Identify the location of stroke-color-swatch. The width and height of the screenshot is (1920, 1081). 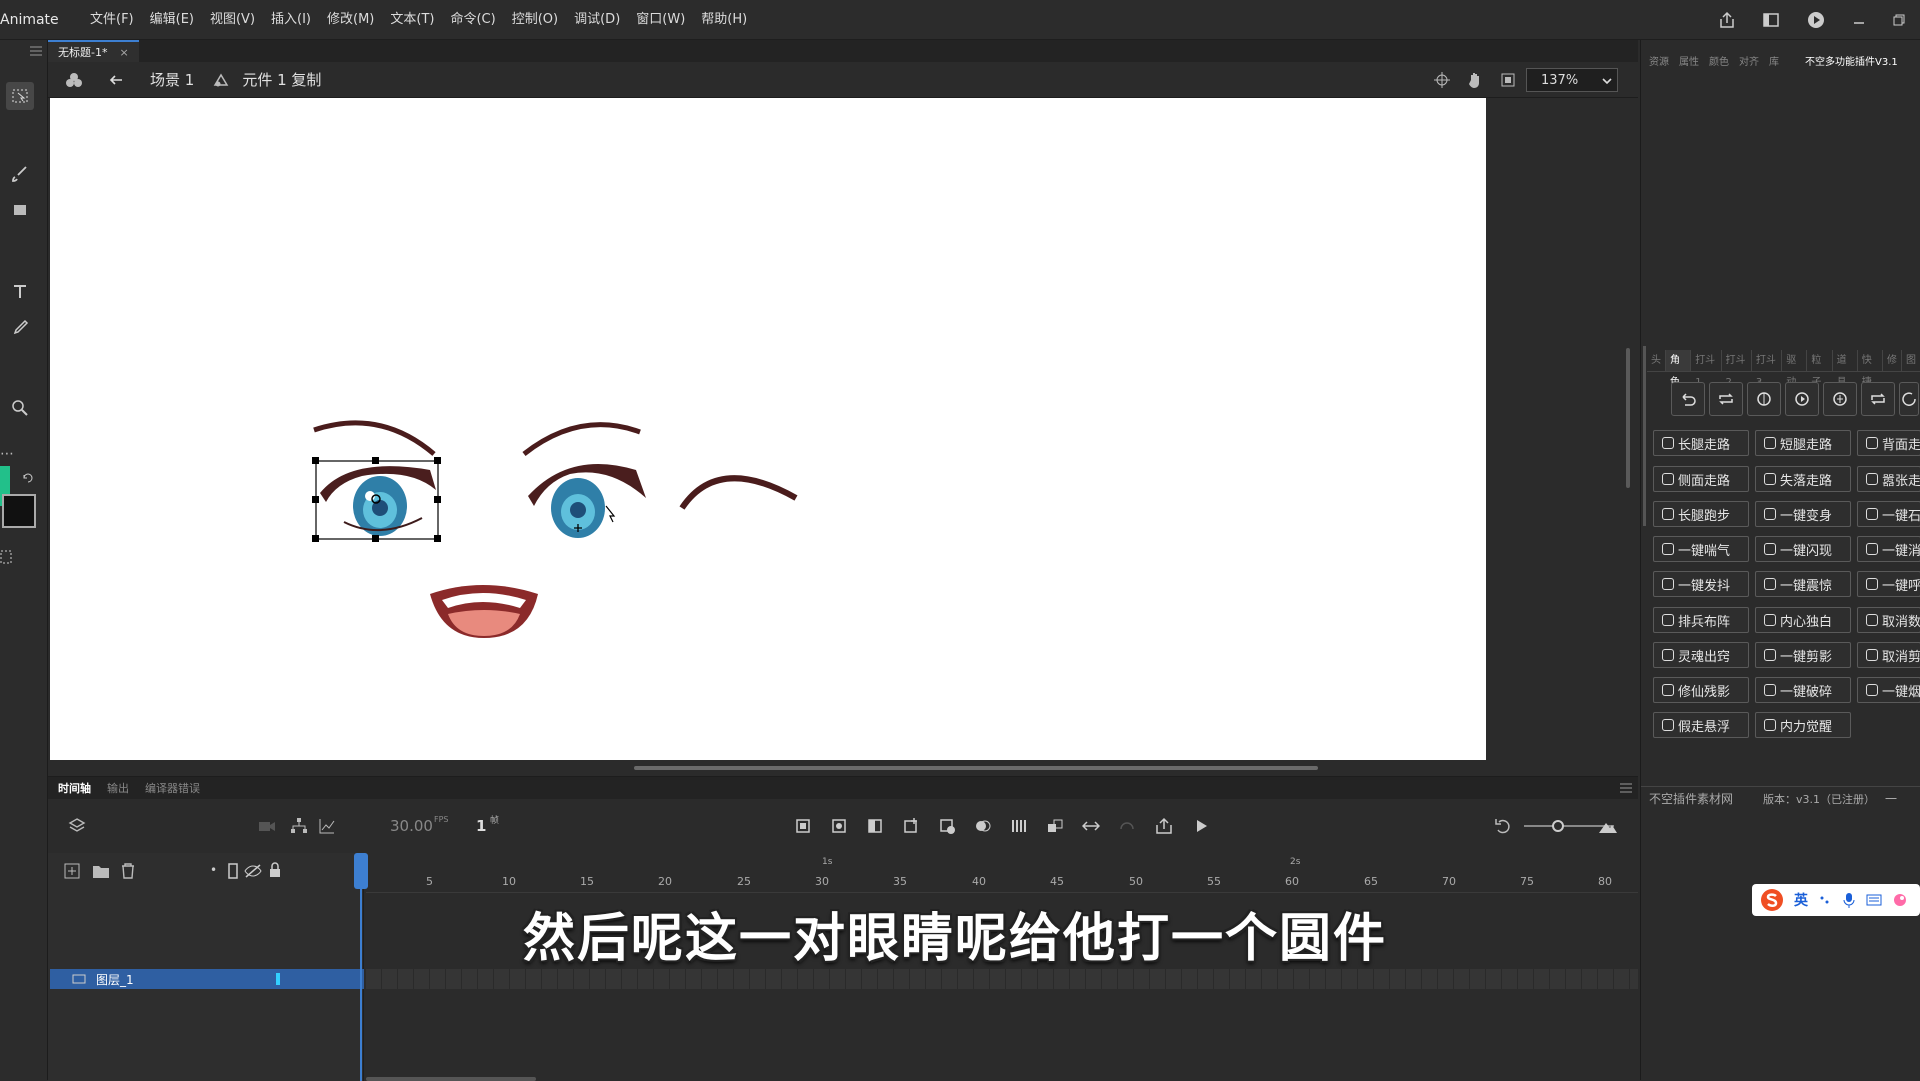
(19, 511).